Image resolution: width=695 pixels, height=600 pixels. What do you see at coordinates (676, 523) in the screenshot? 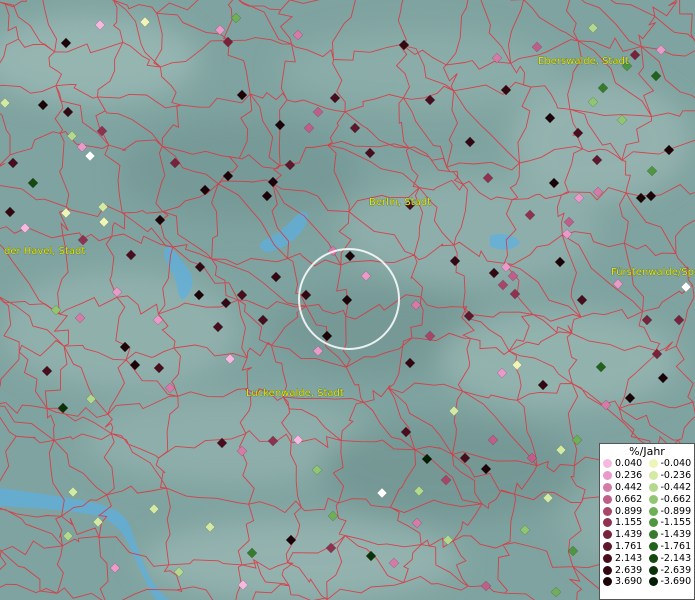
I see `legend-value: -1.155` at bounding box center [676, 523].